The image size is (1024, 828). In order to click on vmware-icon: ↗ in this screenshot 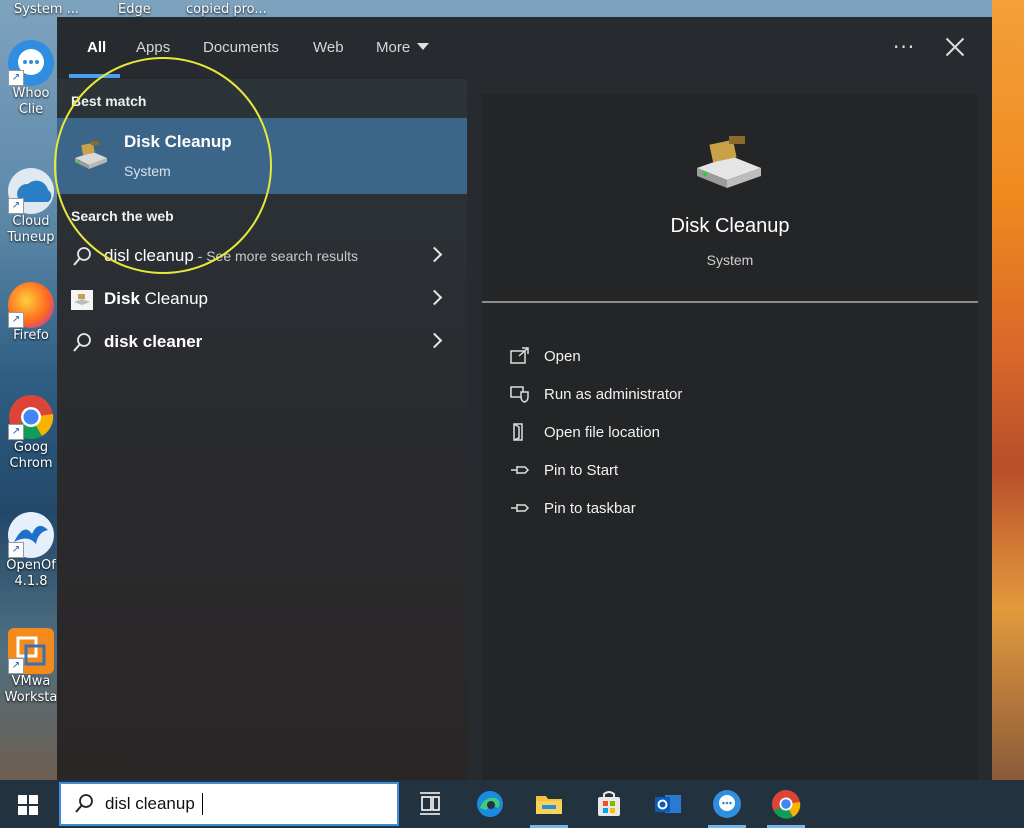, I will do `click(31, 651)`.